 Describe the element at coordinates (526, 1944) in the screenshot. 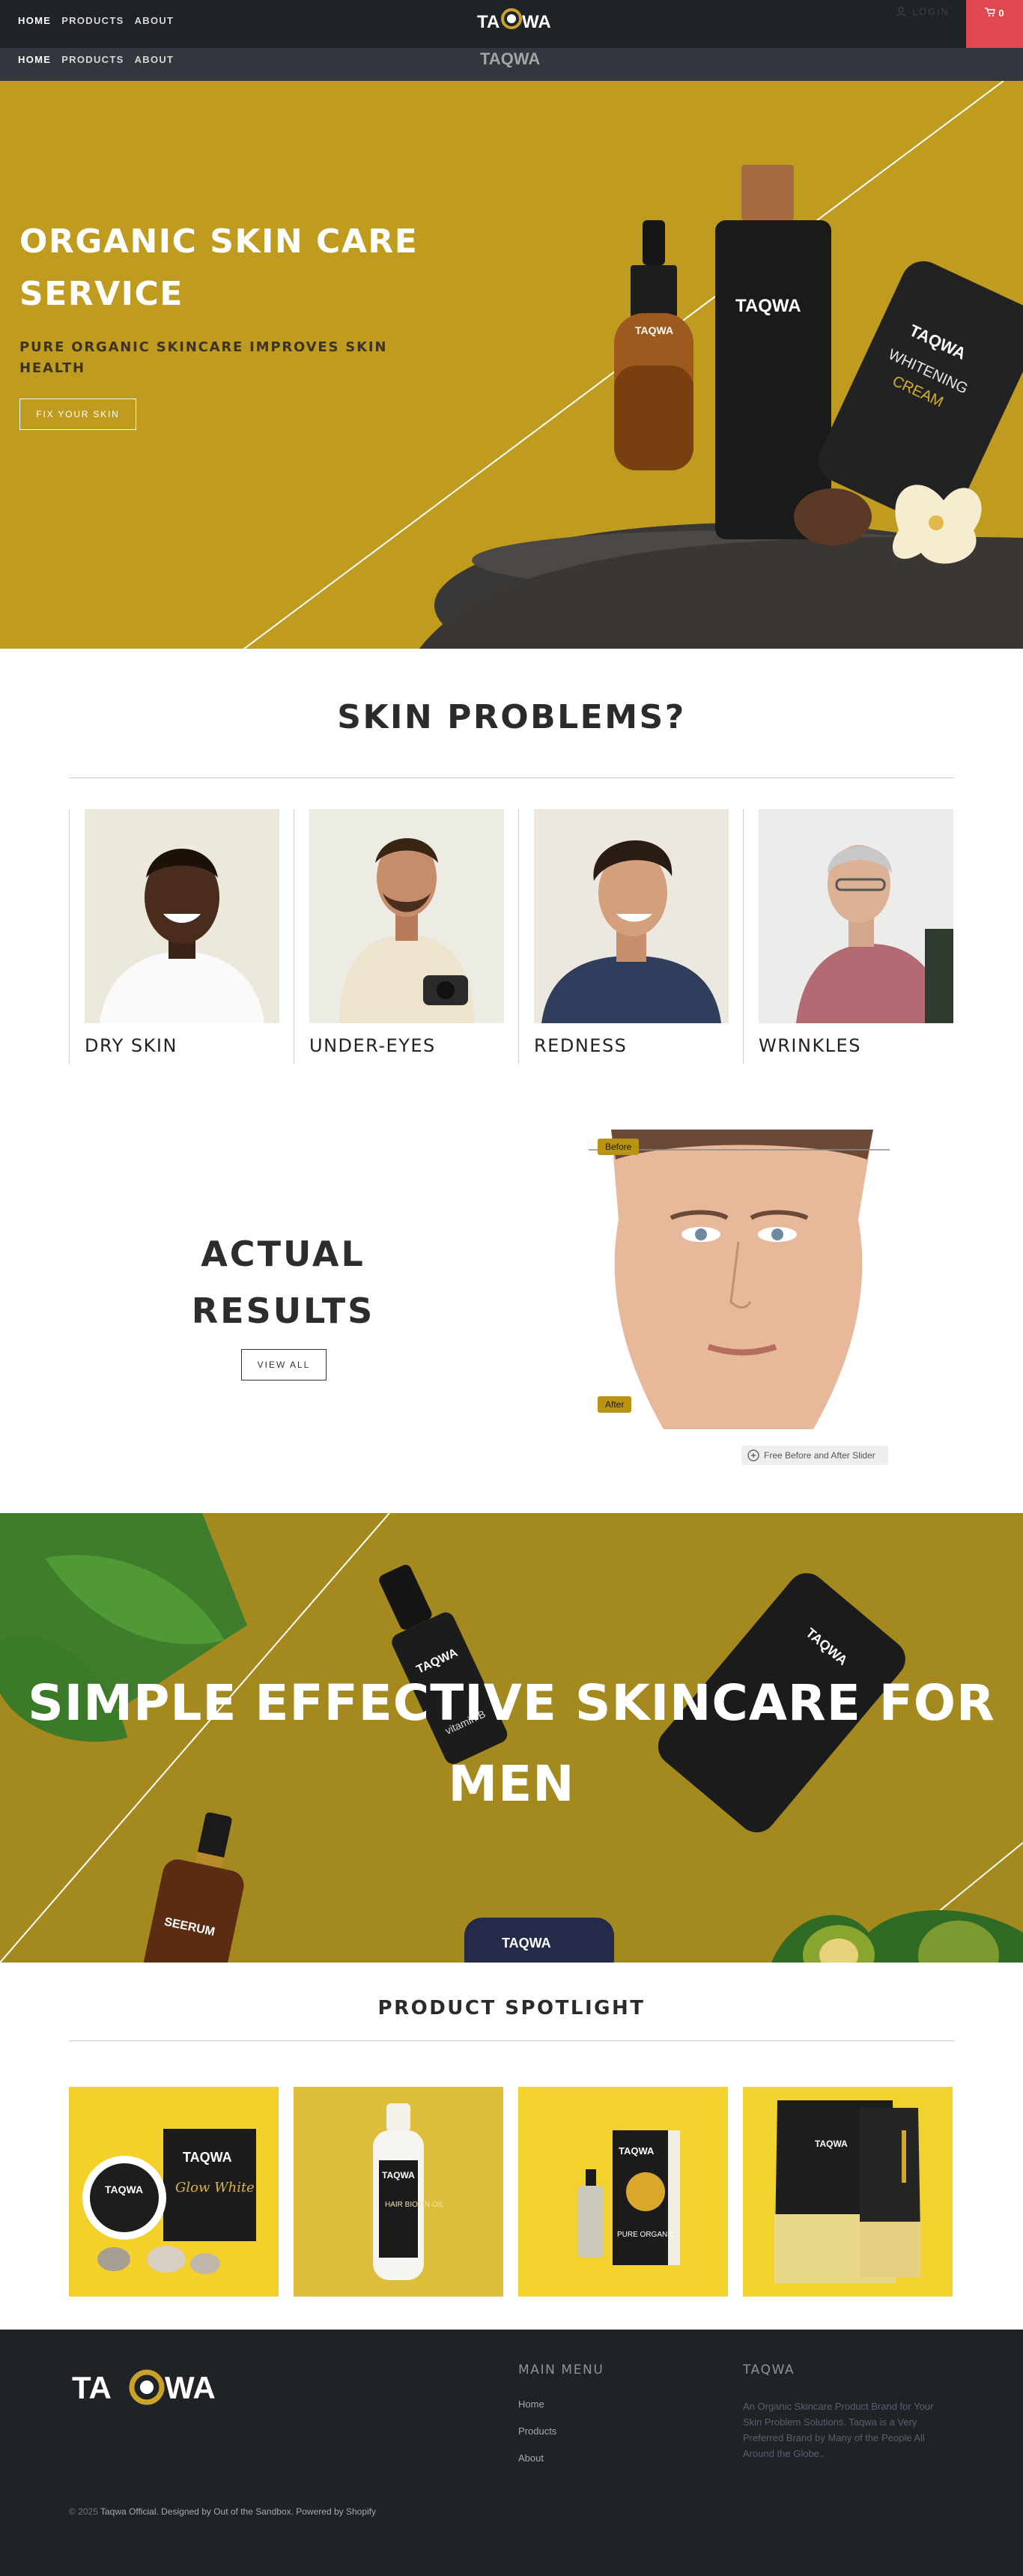

I see `jar-brand-label: TAQWA` at that location.